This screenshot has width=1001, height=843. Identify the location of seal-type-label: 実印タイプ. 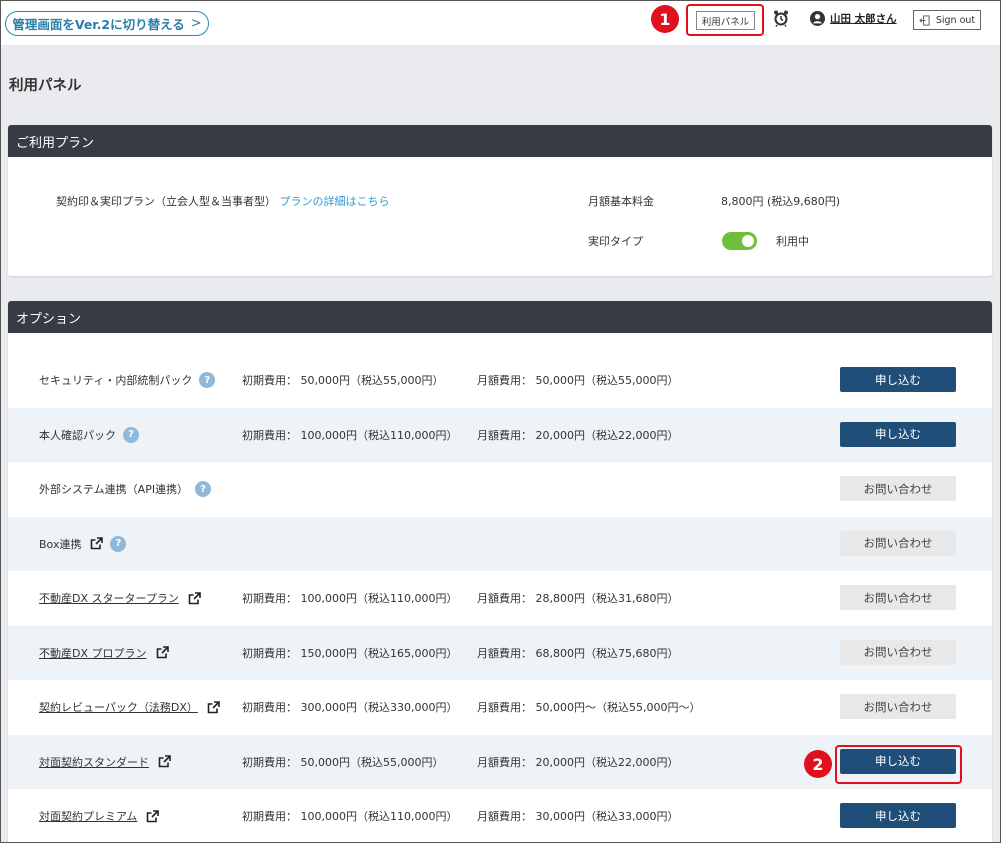
(615, 241).